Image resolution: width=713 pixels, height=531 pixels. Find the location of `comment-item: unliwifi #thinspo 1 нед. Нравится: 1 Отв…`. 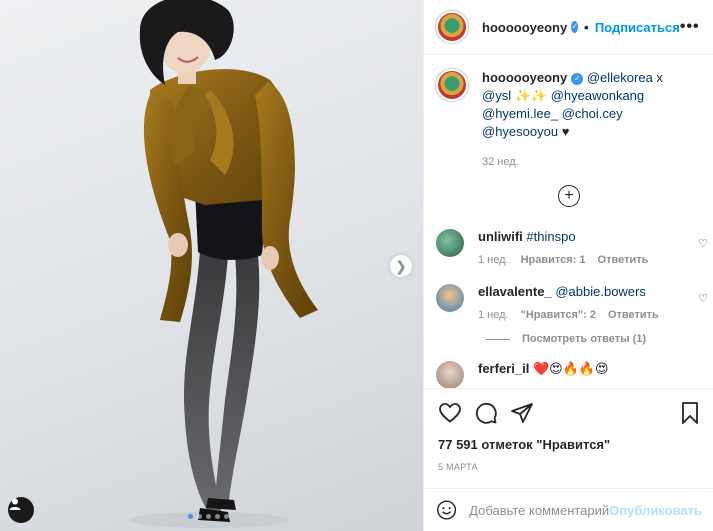

comment-item: unliwifi #thinspo 1 нед. Нравится: 1 Отв… is located at coordinates (568, 247).